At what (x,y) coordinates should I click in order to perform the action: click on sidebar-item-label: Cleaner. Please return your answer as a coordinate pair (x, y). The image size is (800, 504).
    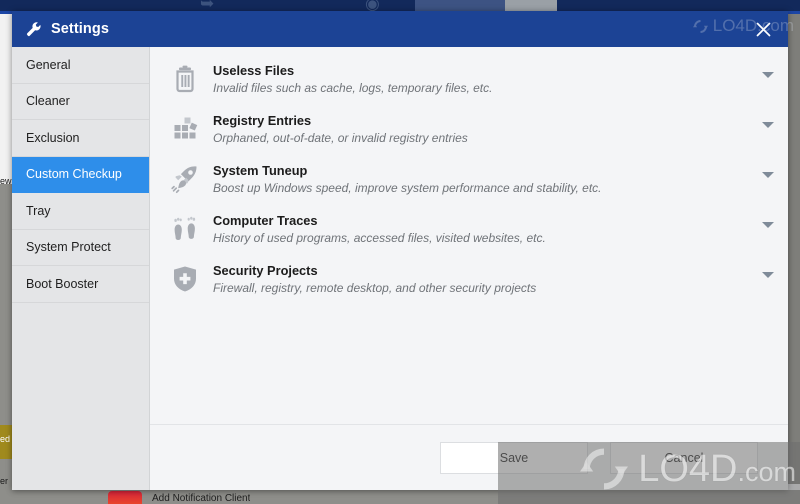
    Looking at the image, I should click on (48, 101).